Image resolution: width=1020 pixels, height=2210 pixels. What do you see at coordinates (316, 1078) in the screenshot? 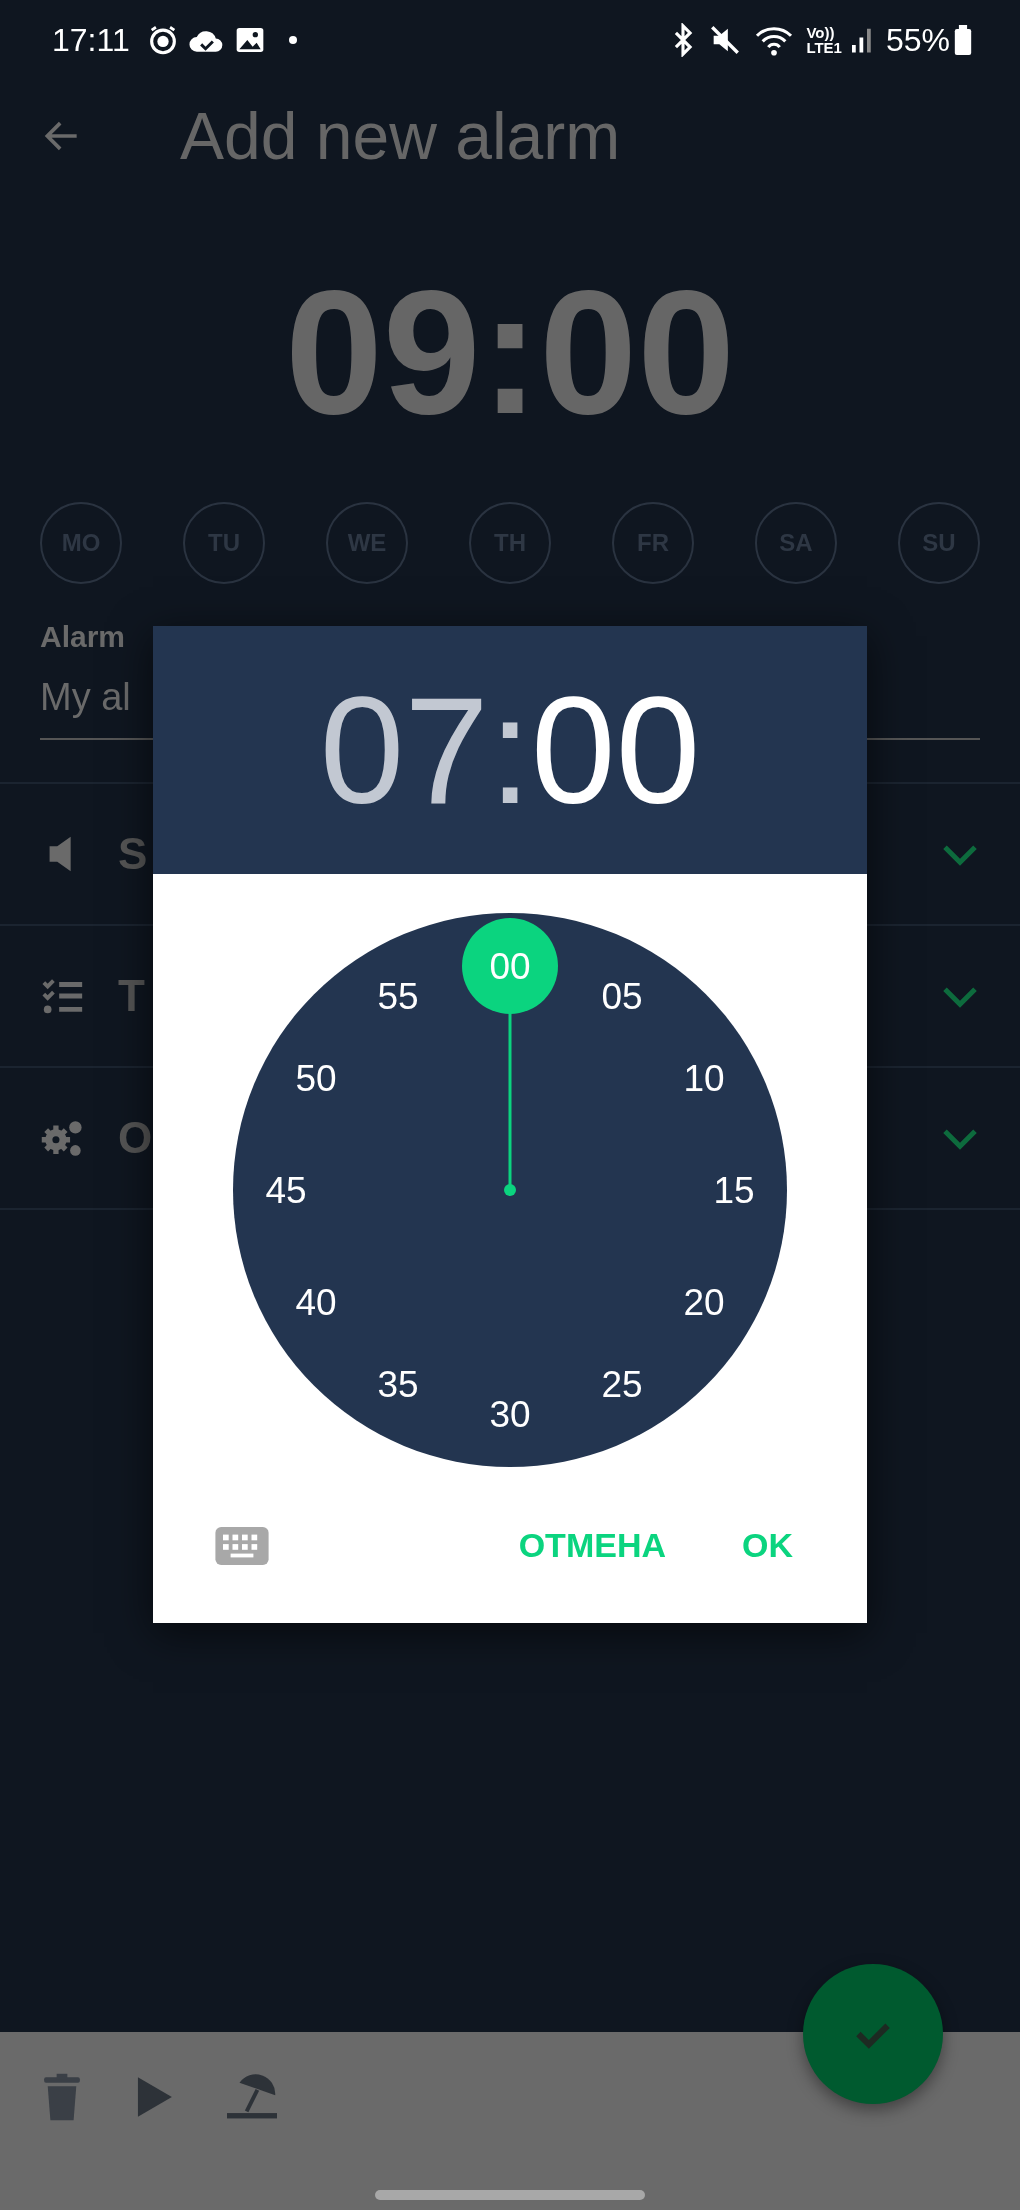
I see `dial-number: 50` at bounding box center [316, 1078].